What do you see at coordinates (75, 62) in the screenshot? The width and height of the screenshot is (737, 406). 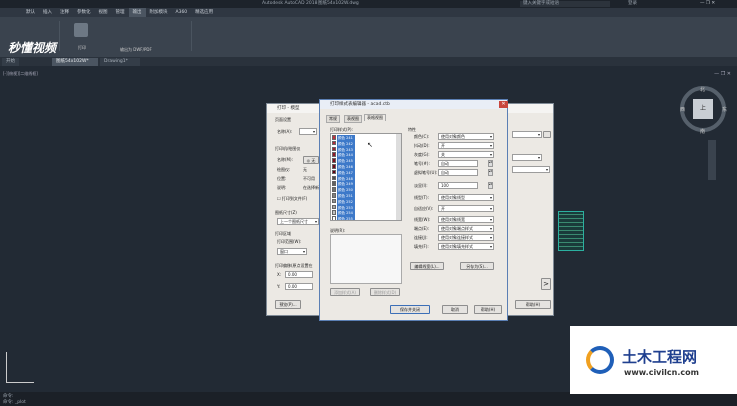 I see `tab-drawing-active: 图纸54x102W*` at bounding box center [75, 62].